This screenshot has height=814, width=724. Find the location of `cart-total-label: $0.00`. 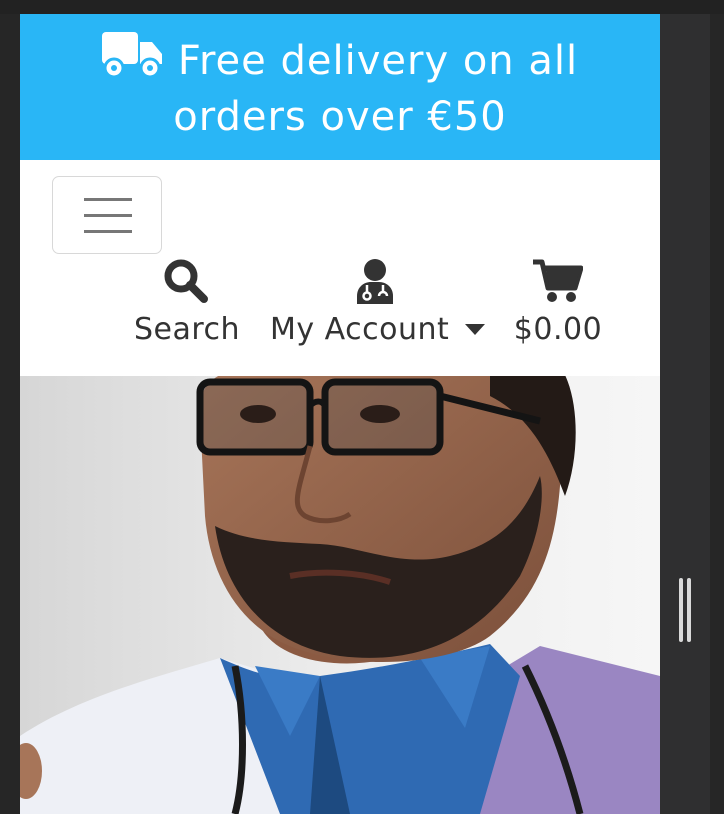

cart-total-label: $0.00 is located at coordinates (558, 329).